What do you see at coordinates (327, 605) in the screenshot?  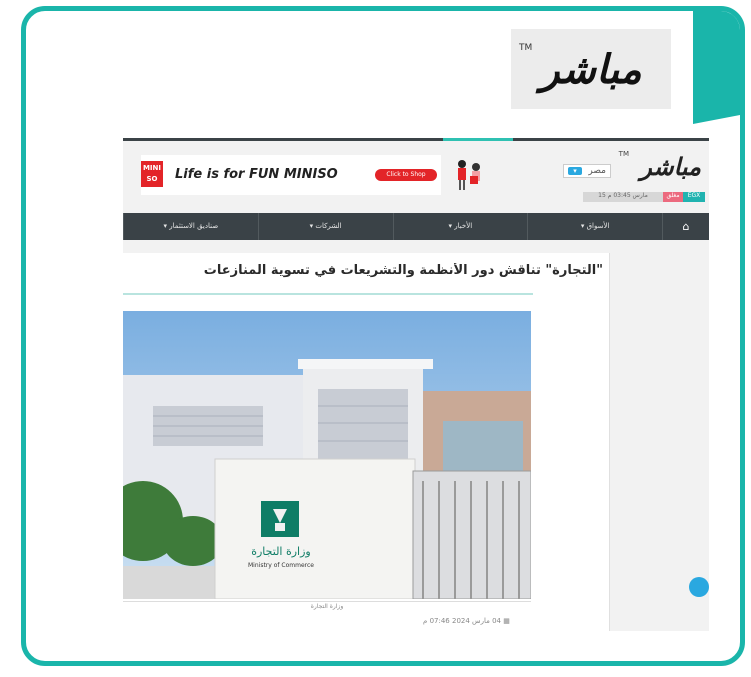 I see `photo-caption: وزارة التجارة` at bounding box center [327, 605].